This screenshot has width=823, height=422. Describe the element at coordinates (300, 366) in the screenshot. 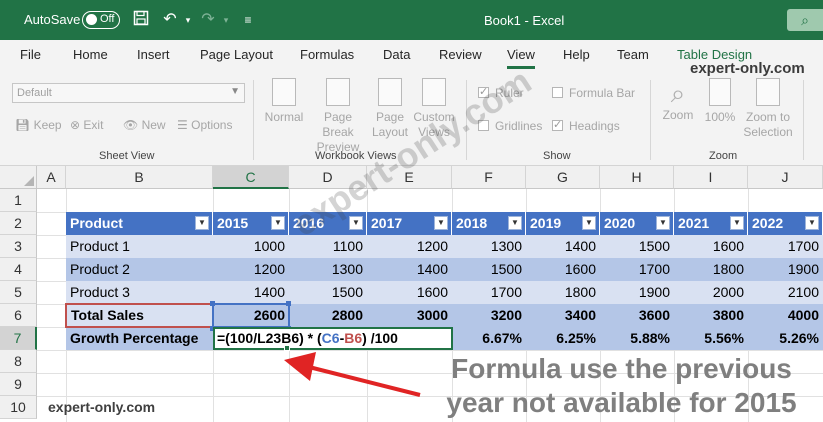

I see `arrow-head` at that location.